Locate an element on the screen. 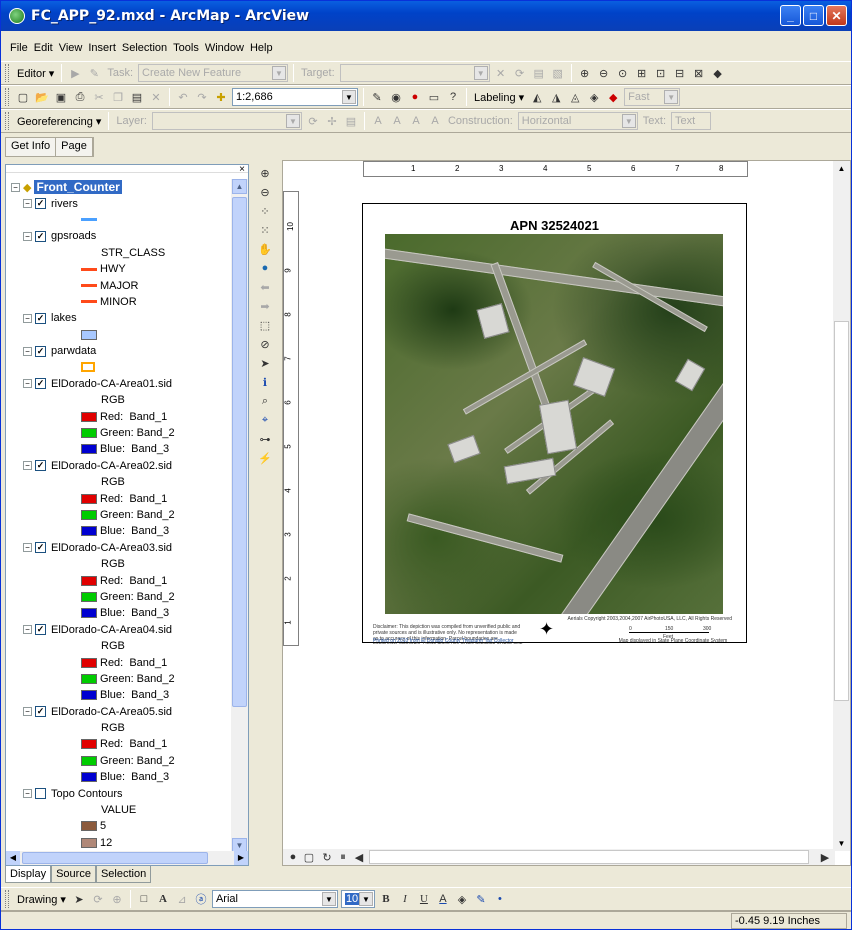 This screenshot has height=930, width=852. find-binoculars-icon: ⌕ is located at coordinates (265, 403).